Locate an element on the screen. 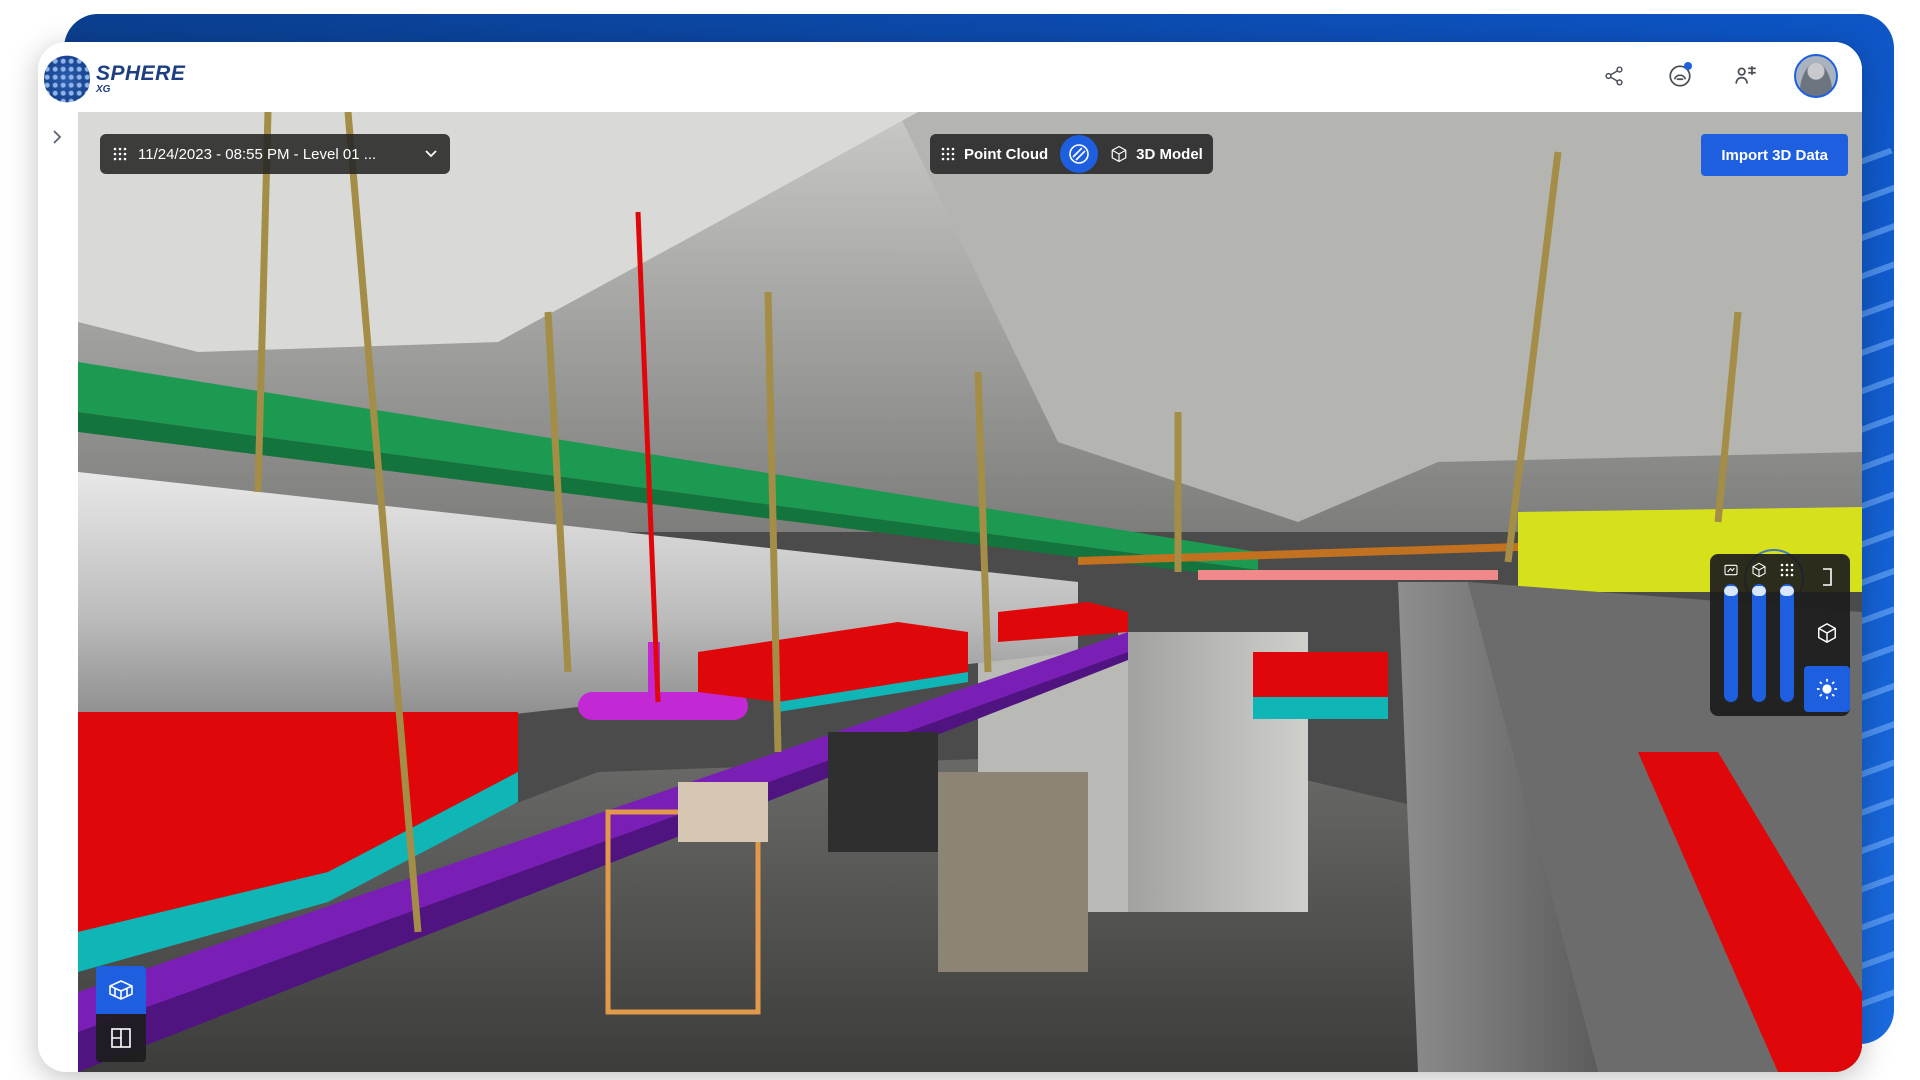 Image resolution: width=1920 pixels, height=1080 pixels. overlay-icon is located at coordinates (1079, 154).